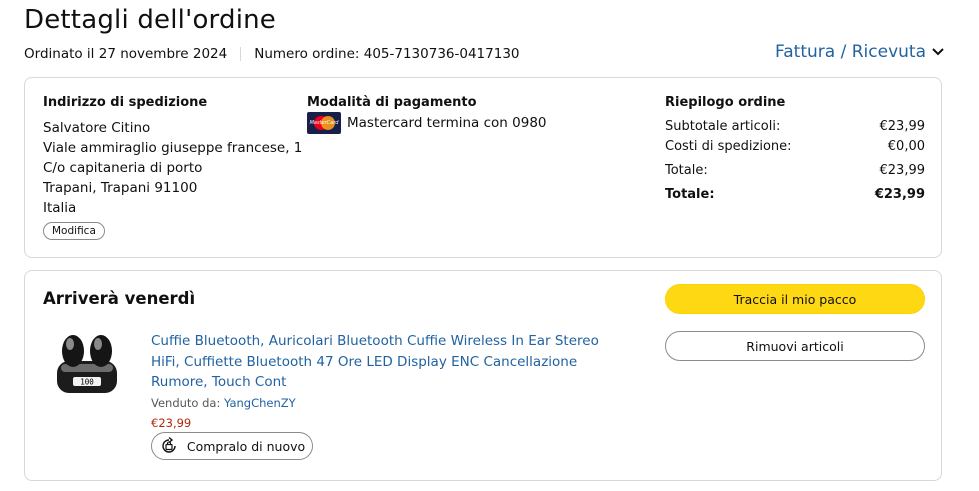 The image size is (979, 491). I want to click on order-number: Numero ordine: 405-7130736-0417130, so click(387, 54).